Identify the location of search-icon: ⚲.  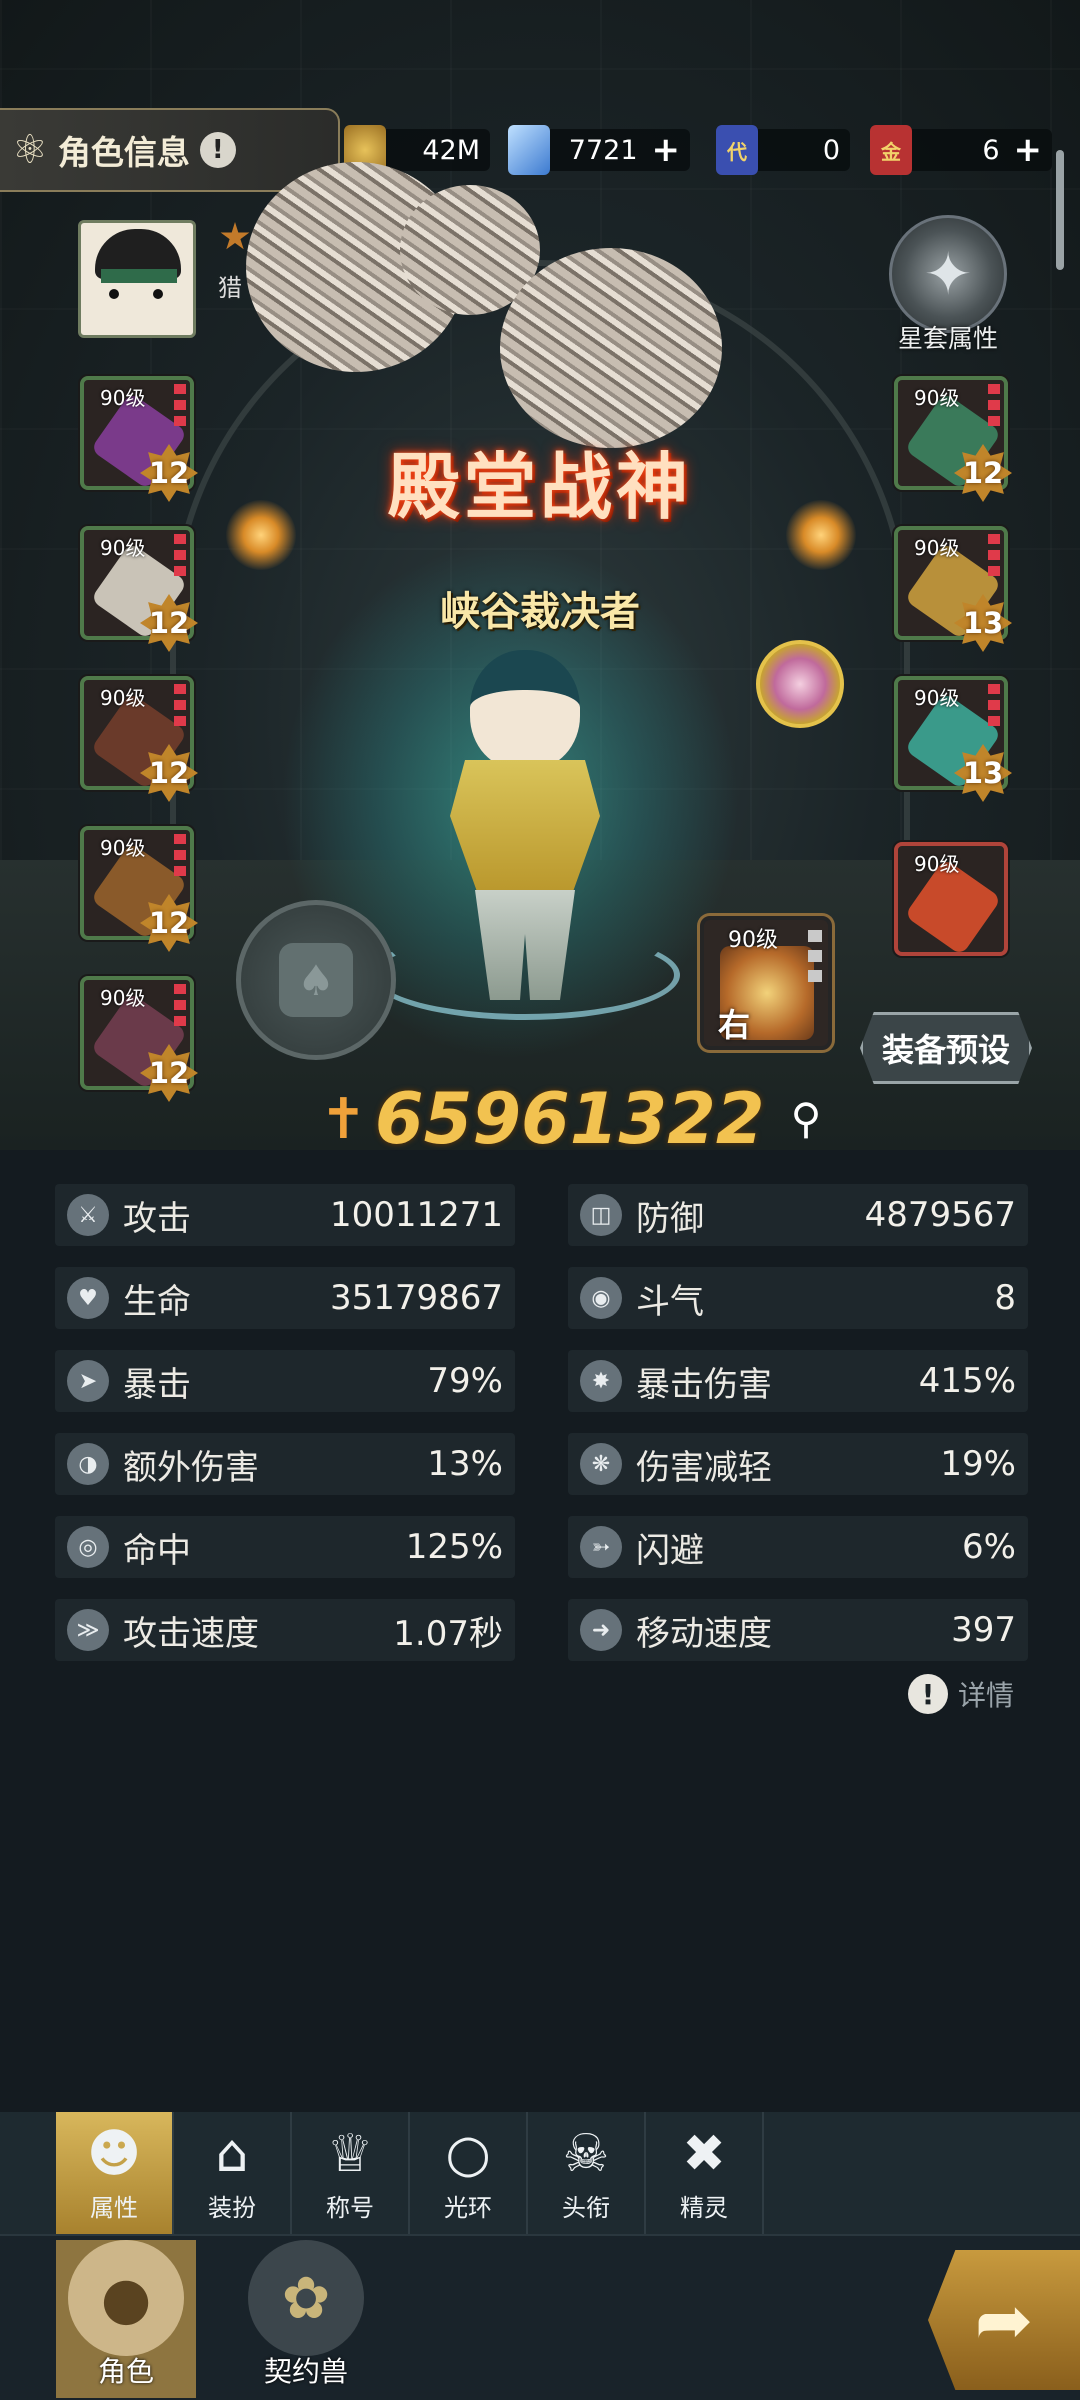
(806, 1118).